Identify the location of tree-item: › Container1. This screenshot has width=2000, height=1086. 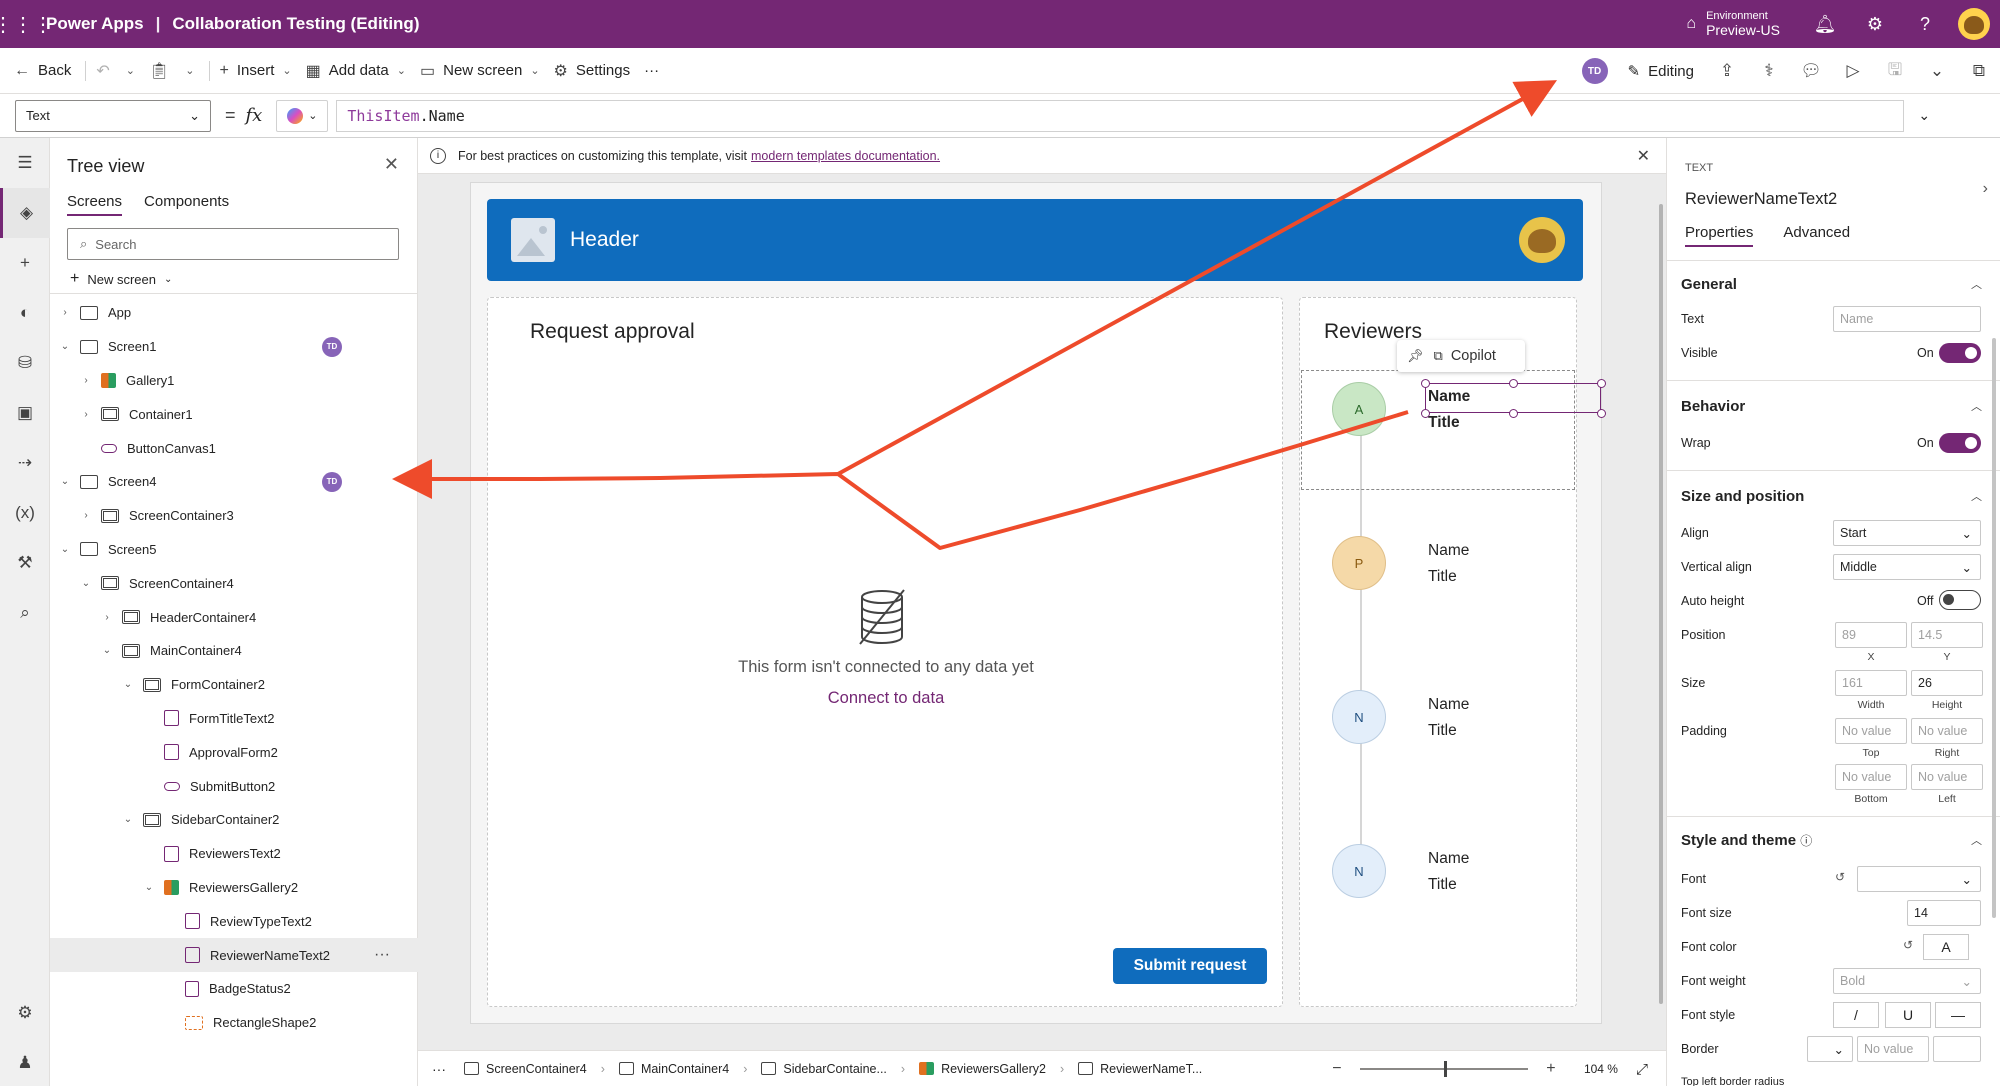
(234, 414).